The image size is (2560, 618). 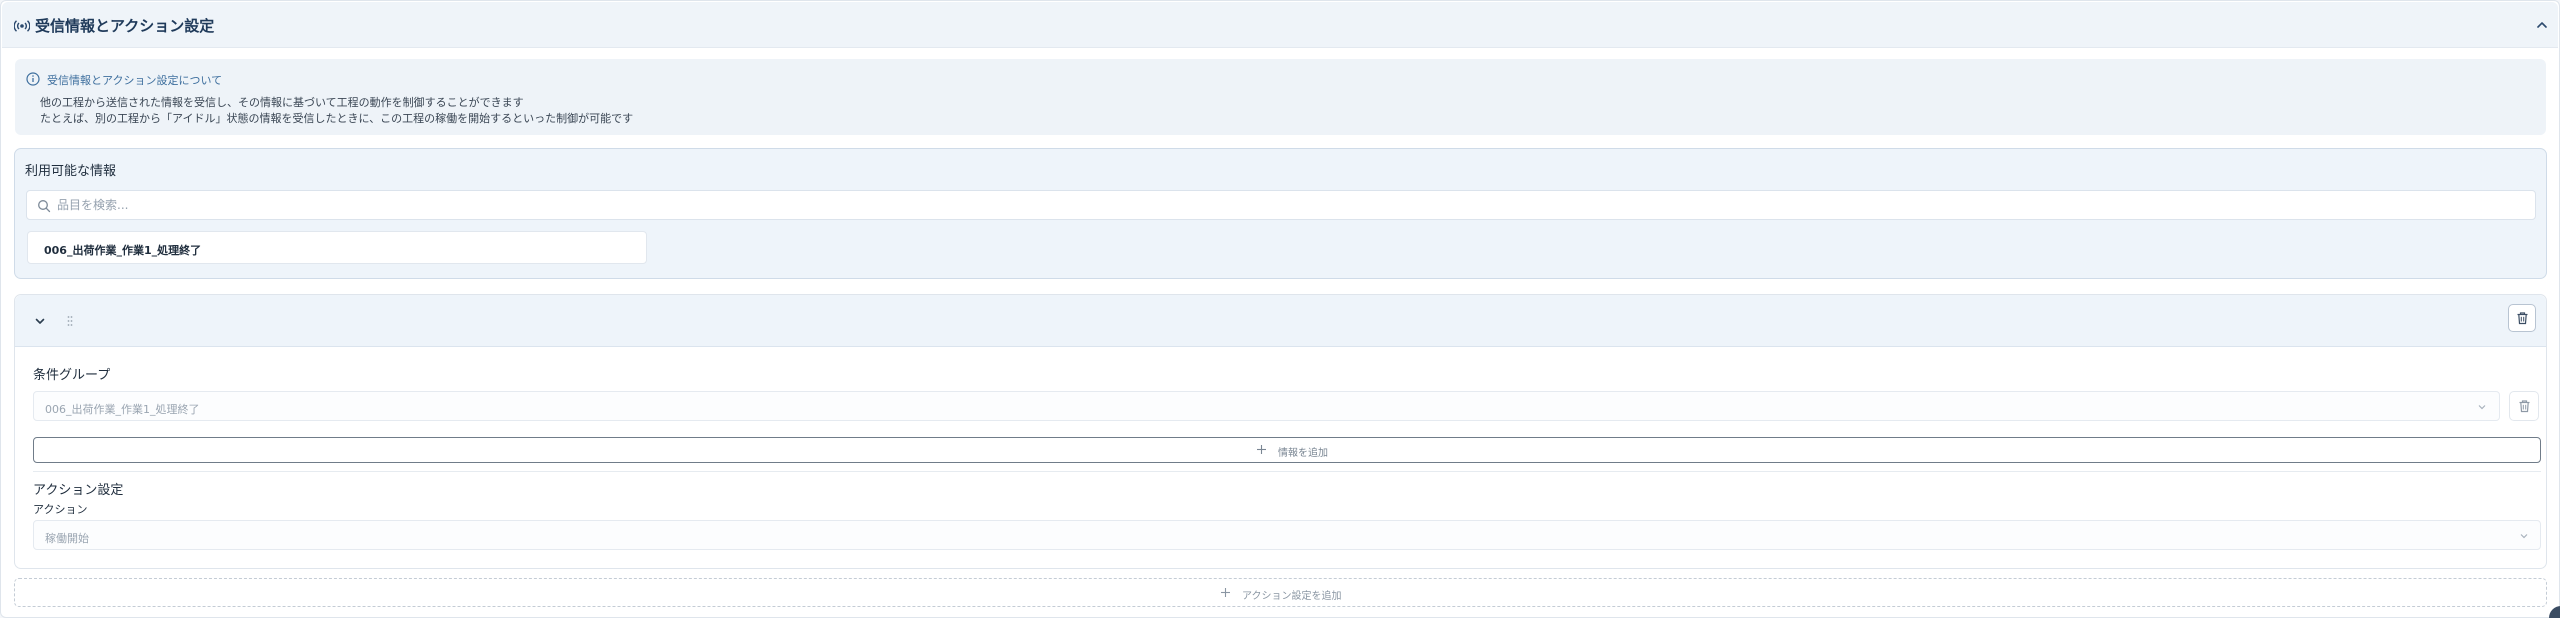 What do you see at coordinates (125, 26) in the screenshot?
I see `panel-title: 受信情報とアクション設定` at bounding box center [125, 26].